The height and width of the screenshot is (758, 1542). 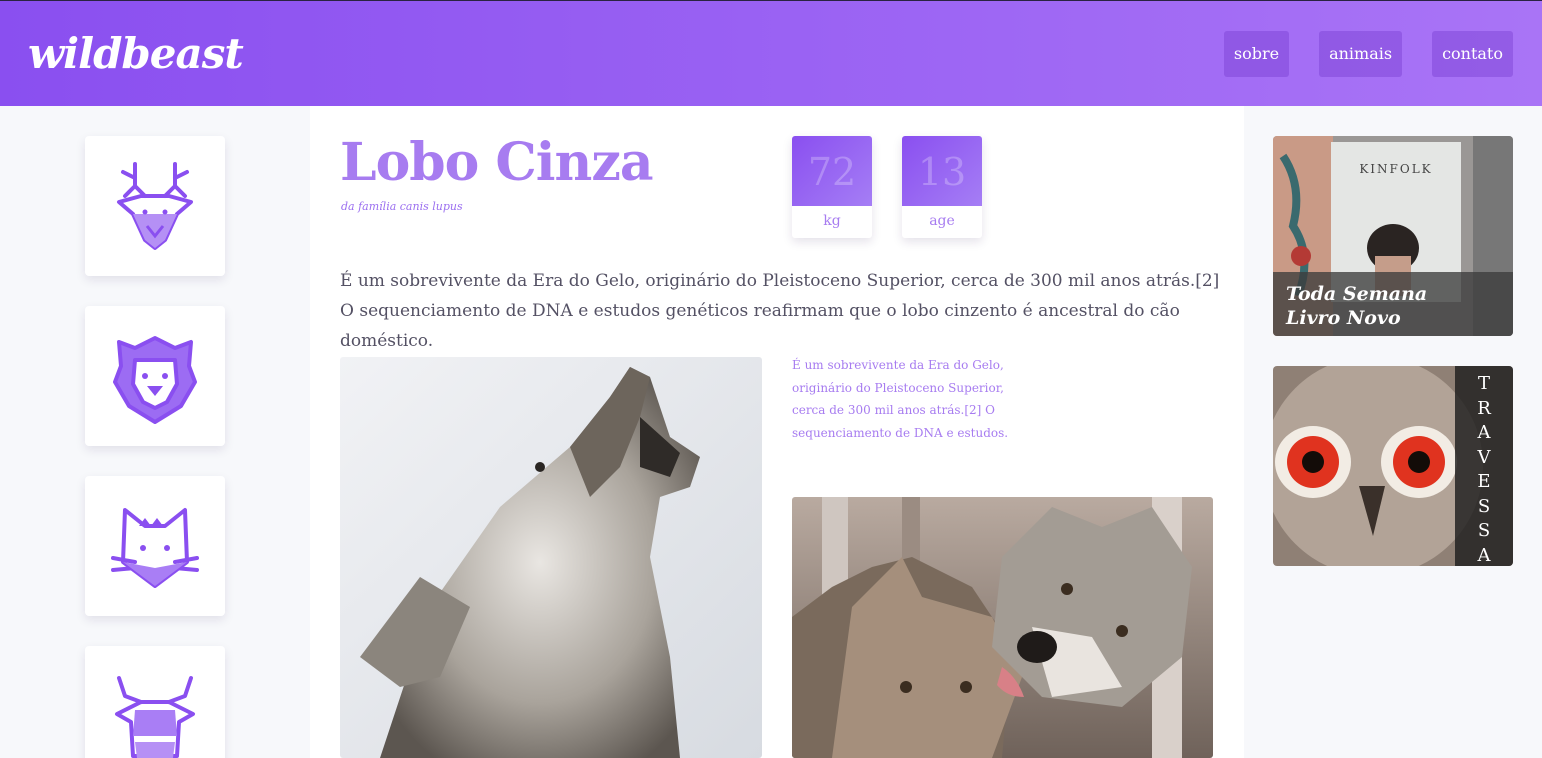 I want to click on lion-icon, so click(x=155, y=380).